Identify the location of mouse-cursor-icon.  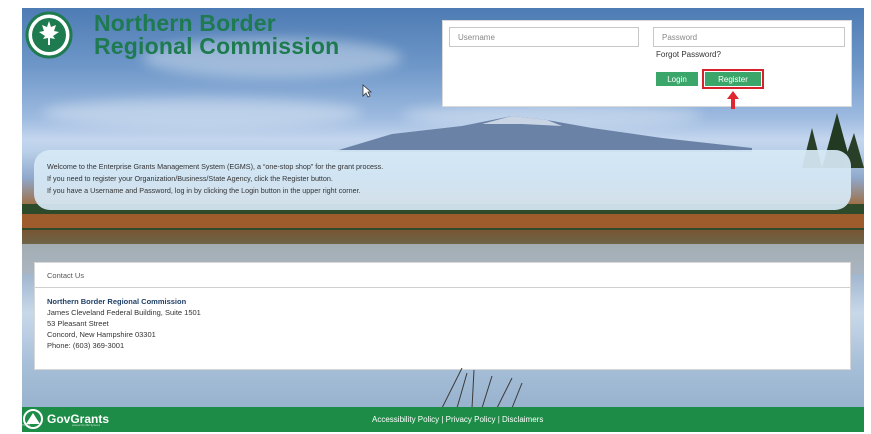
(367, 91).